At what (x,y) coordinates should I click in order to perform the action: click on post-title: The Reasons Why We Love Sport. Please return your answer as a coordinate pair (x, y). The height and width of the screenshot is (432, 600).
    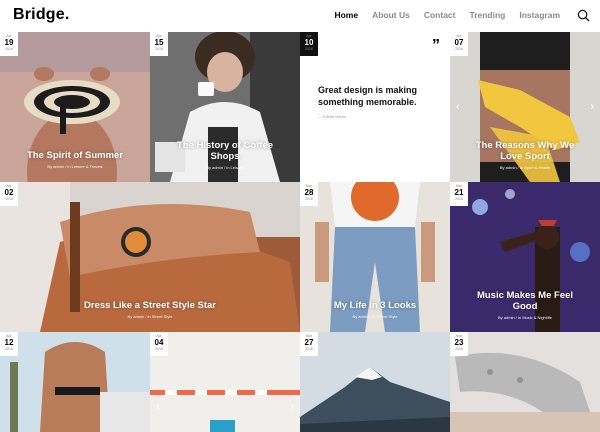
    Looking at the image, I should click on (525, 151).